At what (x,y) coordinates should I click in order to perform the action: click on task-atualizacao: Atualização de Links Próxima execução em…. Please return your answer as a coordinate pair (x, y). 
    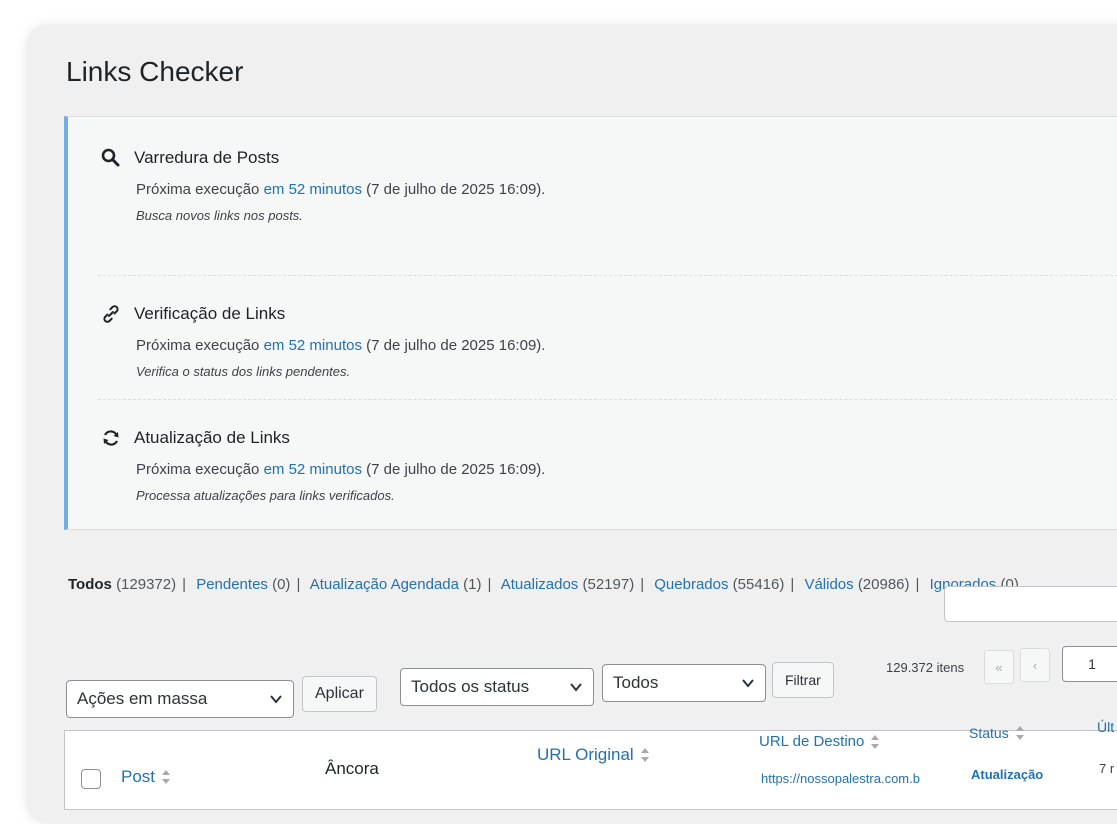
    Looking at the image, I should click on (600, 451).